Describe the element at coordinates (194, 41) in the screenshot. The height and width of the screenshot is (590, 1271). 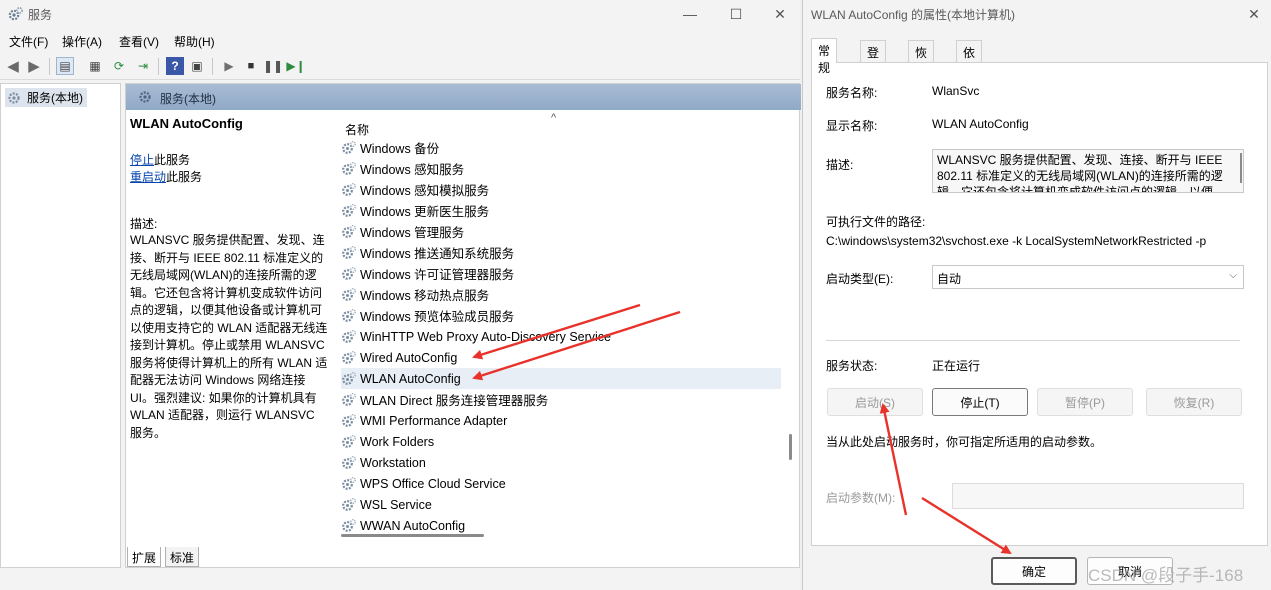
I see `menu-help: 帮助(H)` at that location.